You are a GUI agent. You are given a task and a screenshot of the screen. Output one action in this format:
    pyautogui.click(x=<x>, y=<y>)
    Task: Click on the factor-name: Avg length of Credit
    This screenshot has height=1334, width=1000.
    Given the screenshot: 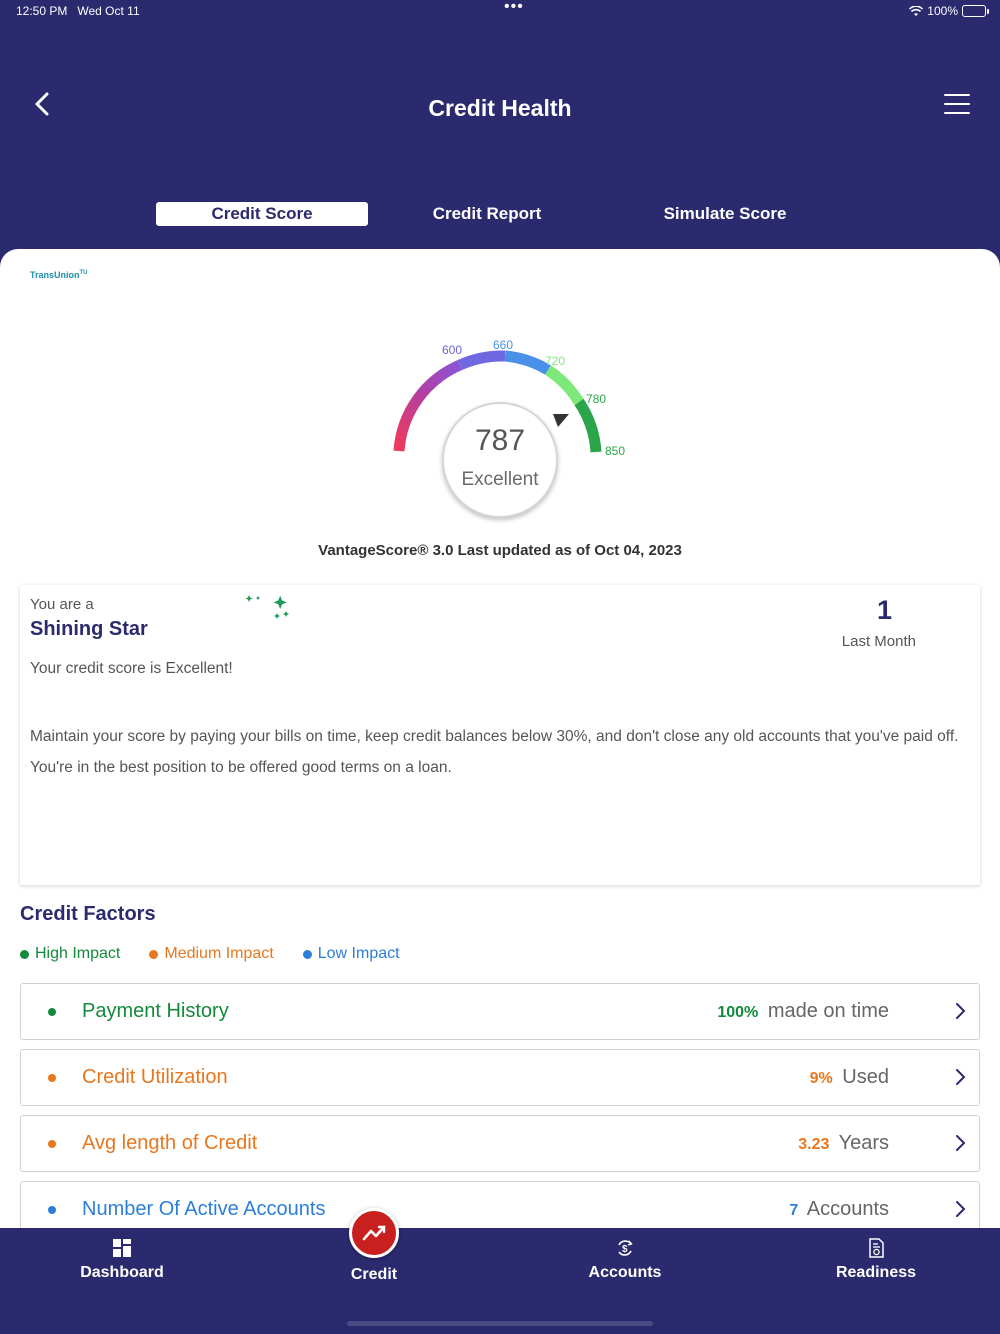 What is the action you would take?
    pyautogui.click(x=170, y=1143)
    